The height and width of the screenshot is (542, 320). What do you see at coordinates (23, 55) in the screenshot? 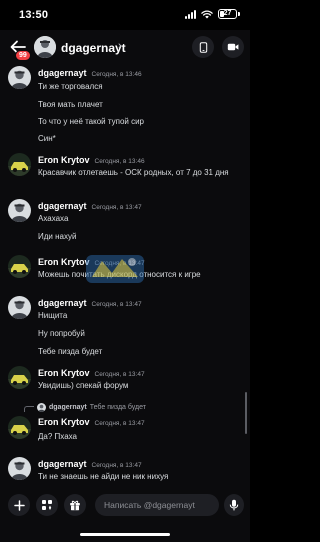
I see `unread-badge: 99` at bounding box center [23, 55].